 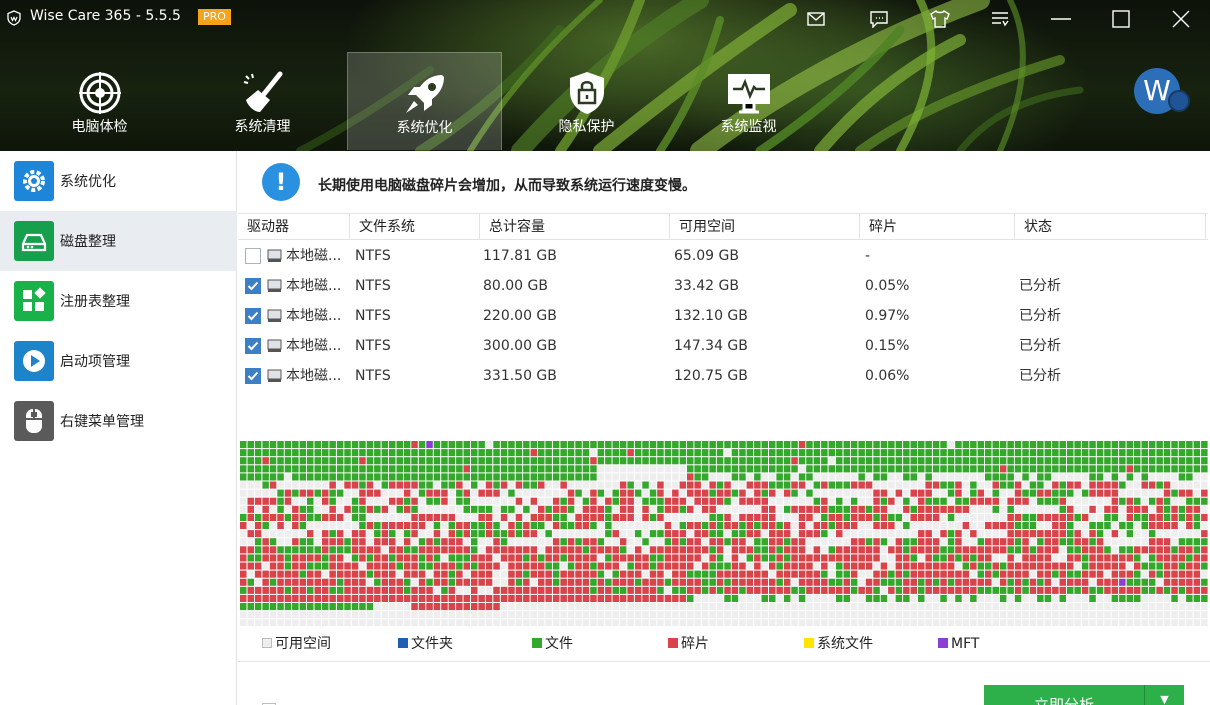 I want to click on tab-privacy: 隐私保护, so click(x=586, y=101).